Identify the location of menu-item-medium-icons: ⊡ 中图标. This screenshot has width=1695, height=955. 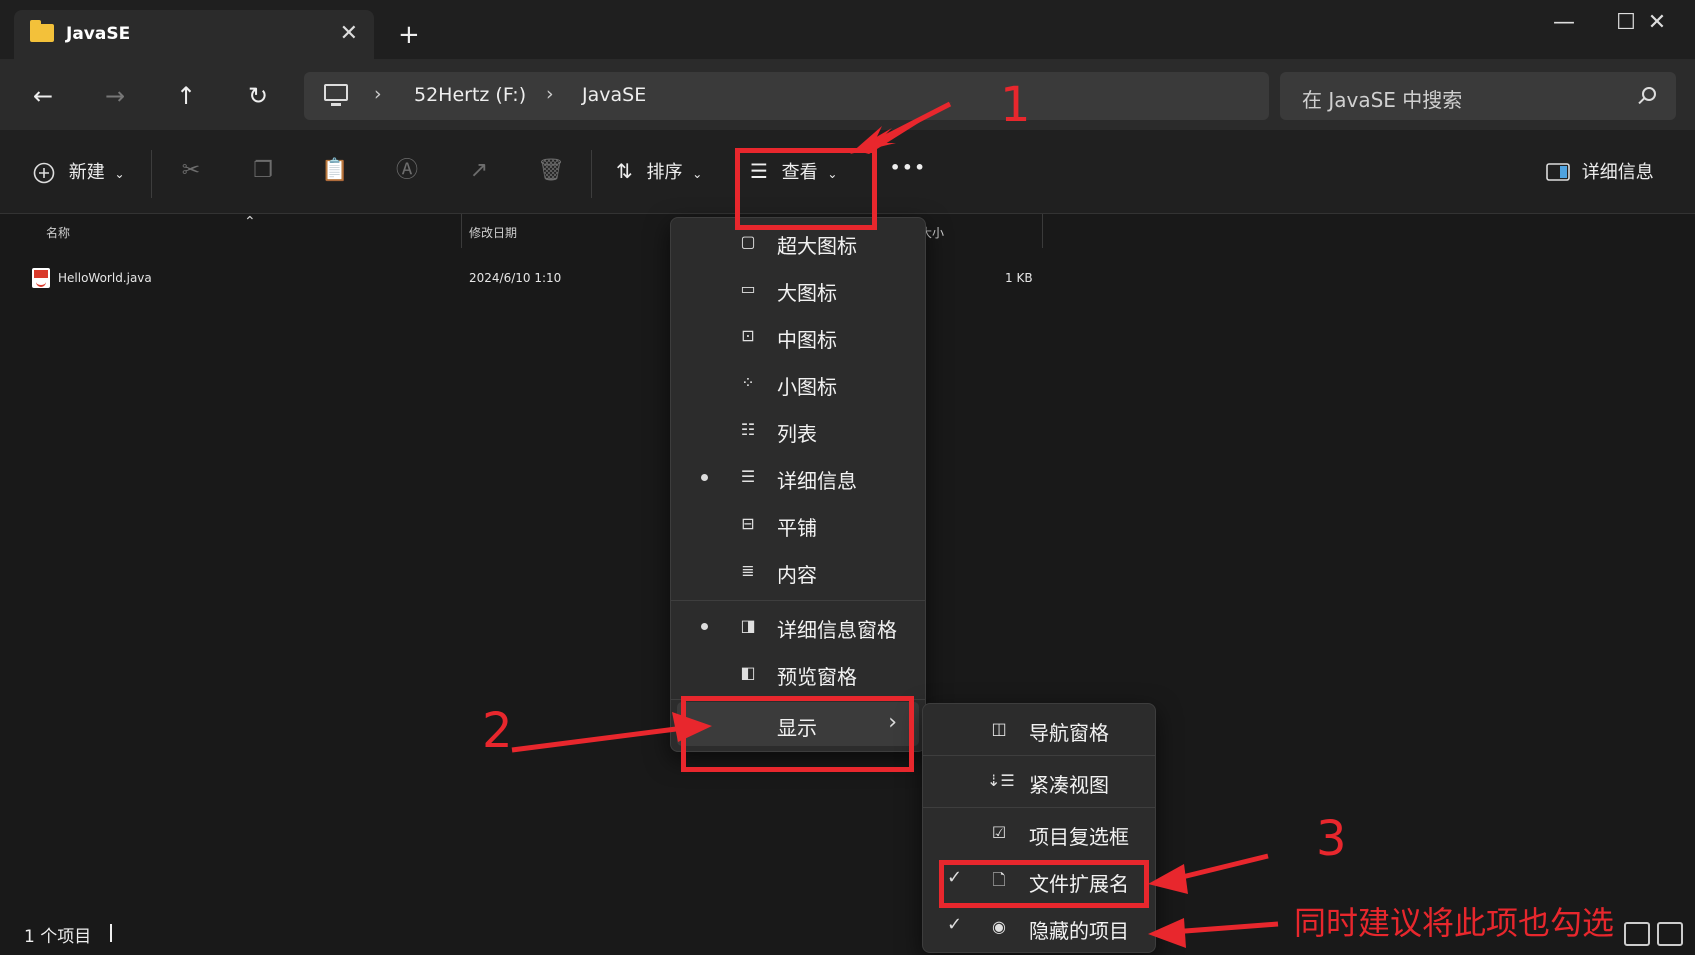
(798, 336).